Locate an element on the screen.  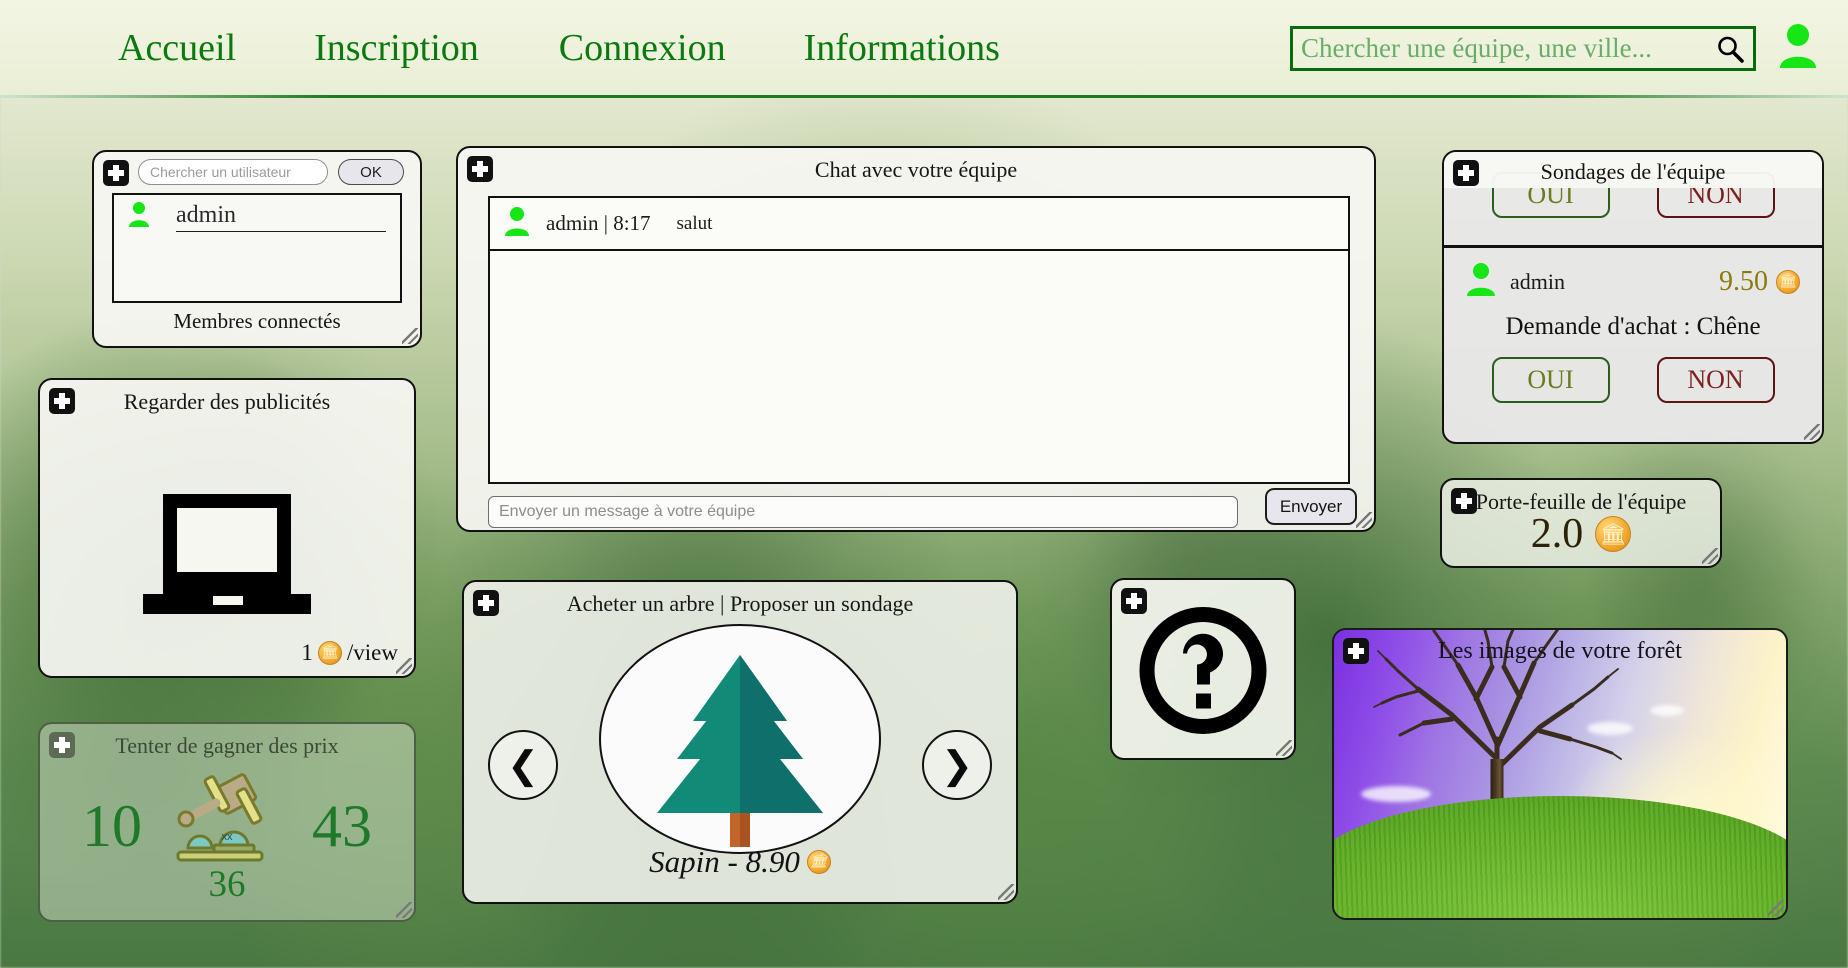
team-wallet-panel: Porte-feuille de l'équipe 2.0 🏛 is located at coordinates (1581, 523).